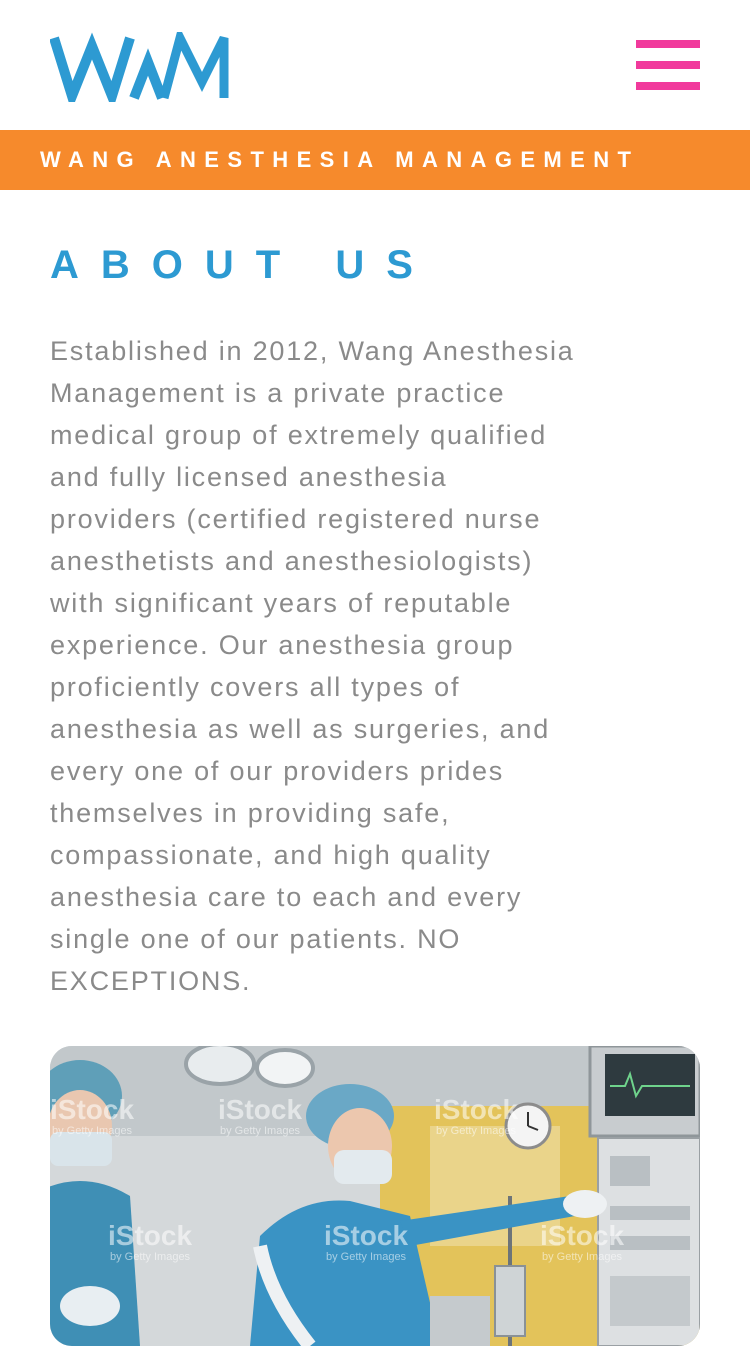 This screenshot has width=750, height=1346. I want to click on tagline-text: WANG ANESTHESIA MANAGEMENT, so click(340, 159).